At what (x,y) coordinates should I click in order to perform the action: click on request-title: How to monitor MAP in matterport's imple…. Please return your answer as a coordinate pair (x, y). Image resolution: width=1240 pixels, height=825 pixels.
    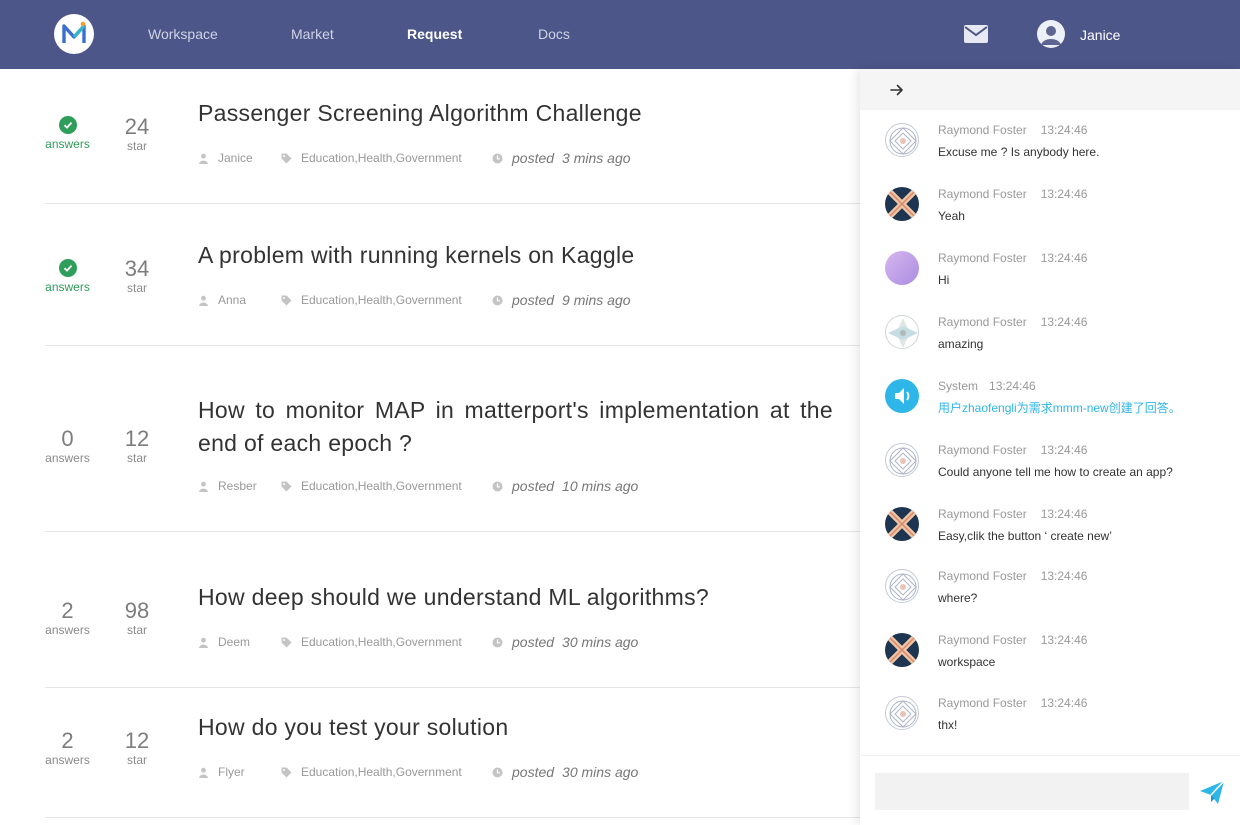
    Looking at the image, I should click on (515, 427).